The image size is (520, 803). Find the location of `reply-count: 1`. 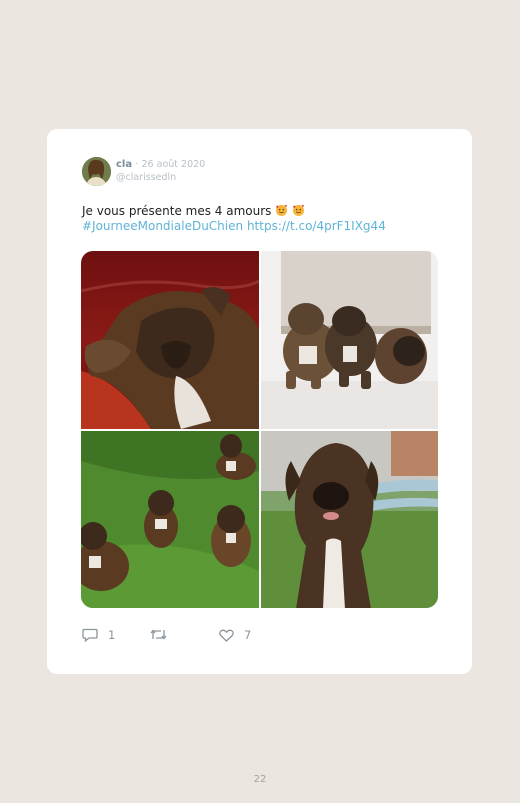

reply-count: 1 is located at coordinates (112, 635).